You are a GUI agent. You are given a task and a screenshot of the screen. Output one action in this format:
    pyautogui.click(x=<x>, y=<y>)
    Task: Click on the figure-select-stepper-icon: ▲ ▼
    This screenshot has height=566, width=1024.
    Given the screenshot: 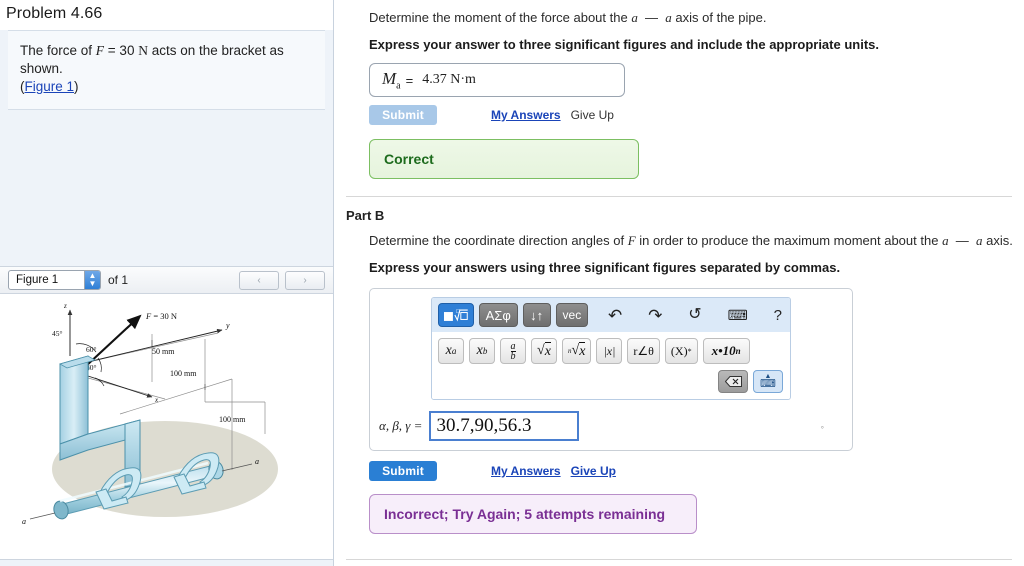 What is the action you would take?
    pyautogui.click(x=92, y=280)
    